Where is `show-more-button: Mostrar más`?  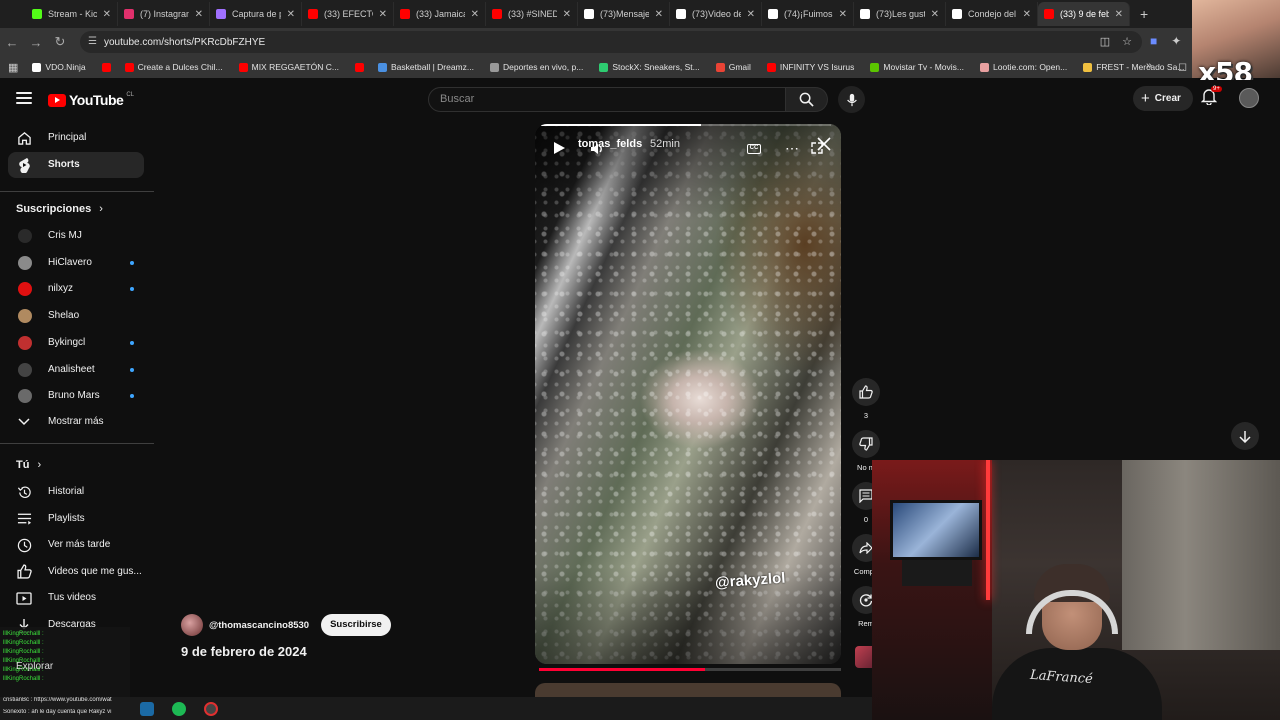 show-more-button: Mostrar más is located at coordinates (76, 422).